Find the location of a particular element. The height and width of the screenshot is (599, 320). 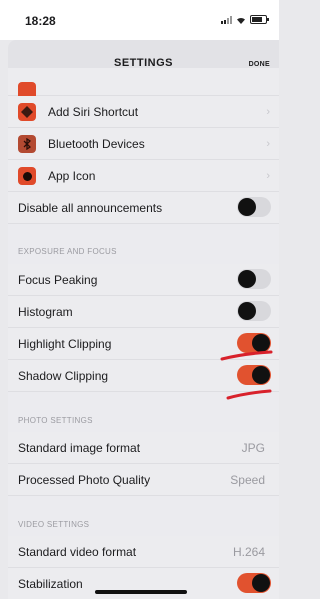

annotation-marks is located at coordinates (246, 375).